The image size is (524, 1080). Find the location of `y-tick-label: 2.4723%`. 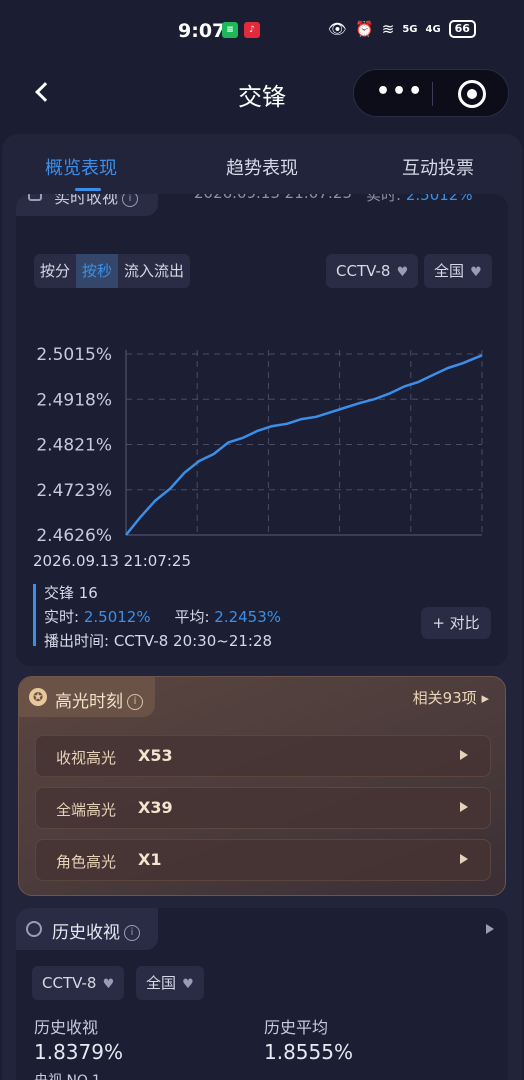

y-tick-label: 2.4723% is located at coordinates (74, 491).